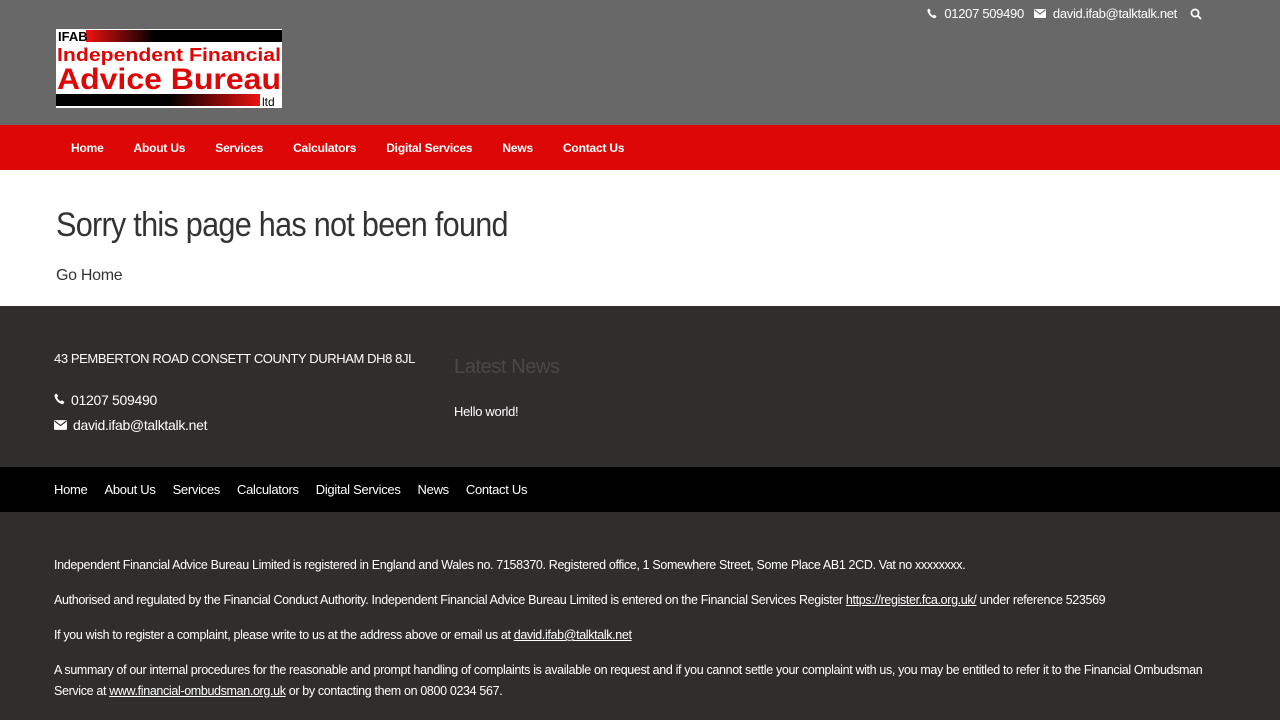 The width and height of the screenshot is (1280, 720). What do you see at coordinates (434, 489) in the screenshot?
I see `footer-nav-news: News` at bounding box center [434, 489].